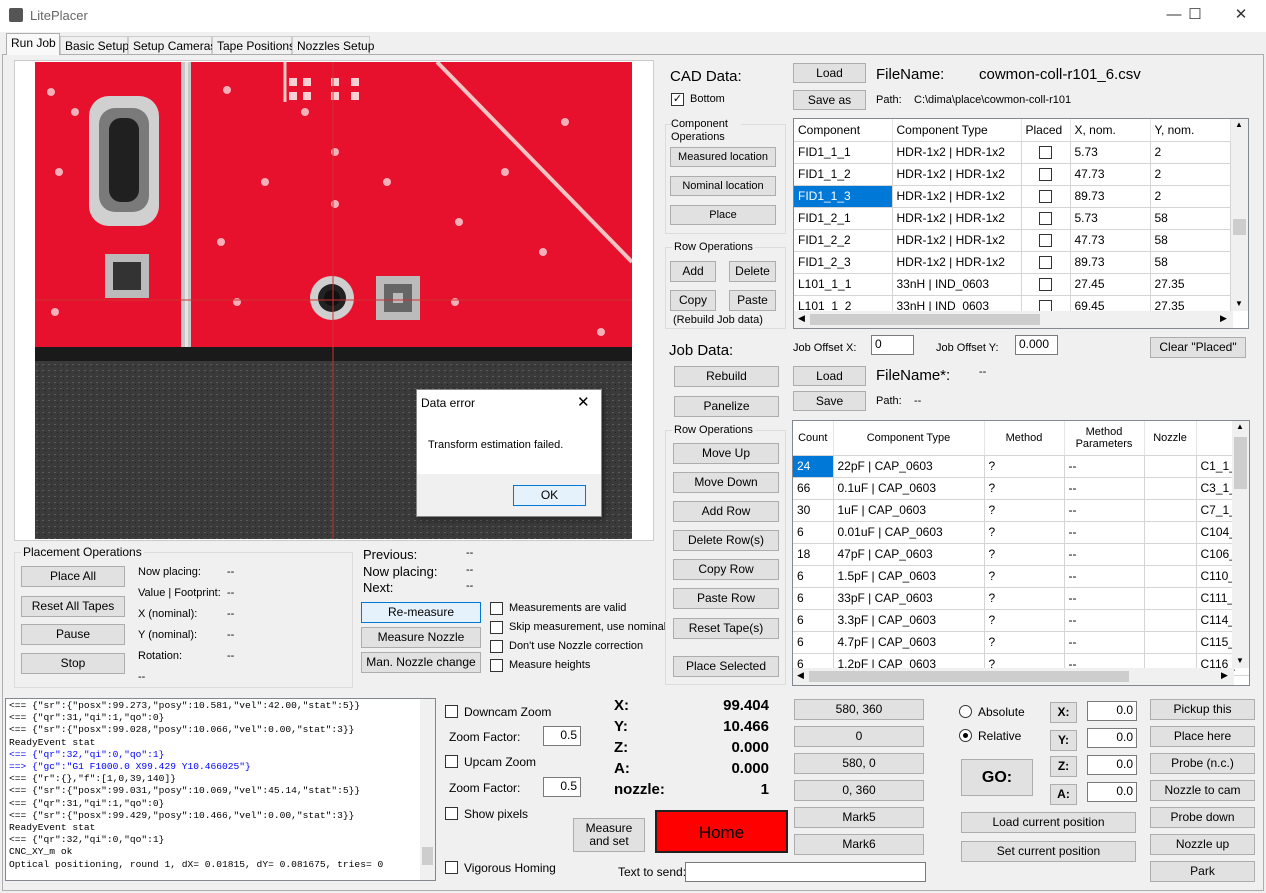 The image size is (1266, 893). Describe the element at coordinates (805, 872) in the screenshot. I see `text-to-send-input` at that location.